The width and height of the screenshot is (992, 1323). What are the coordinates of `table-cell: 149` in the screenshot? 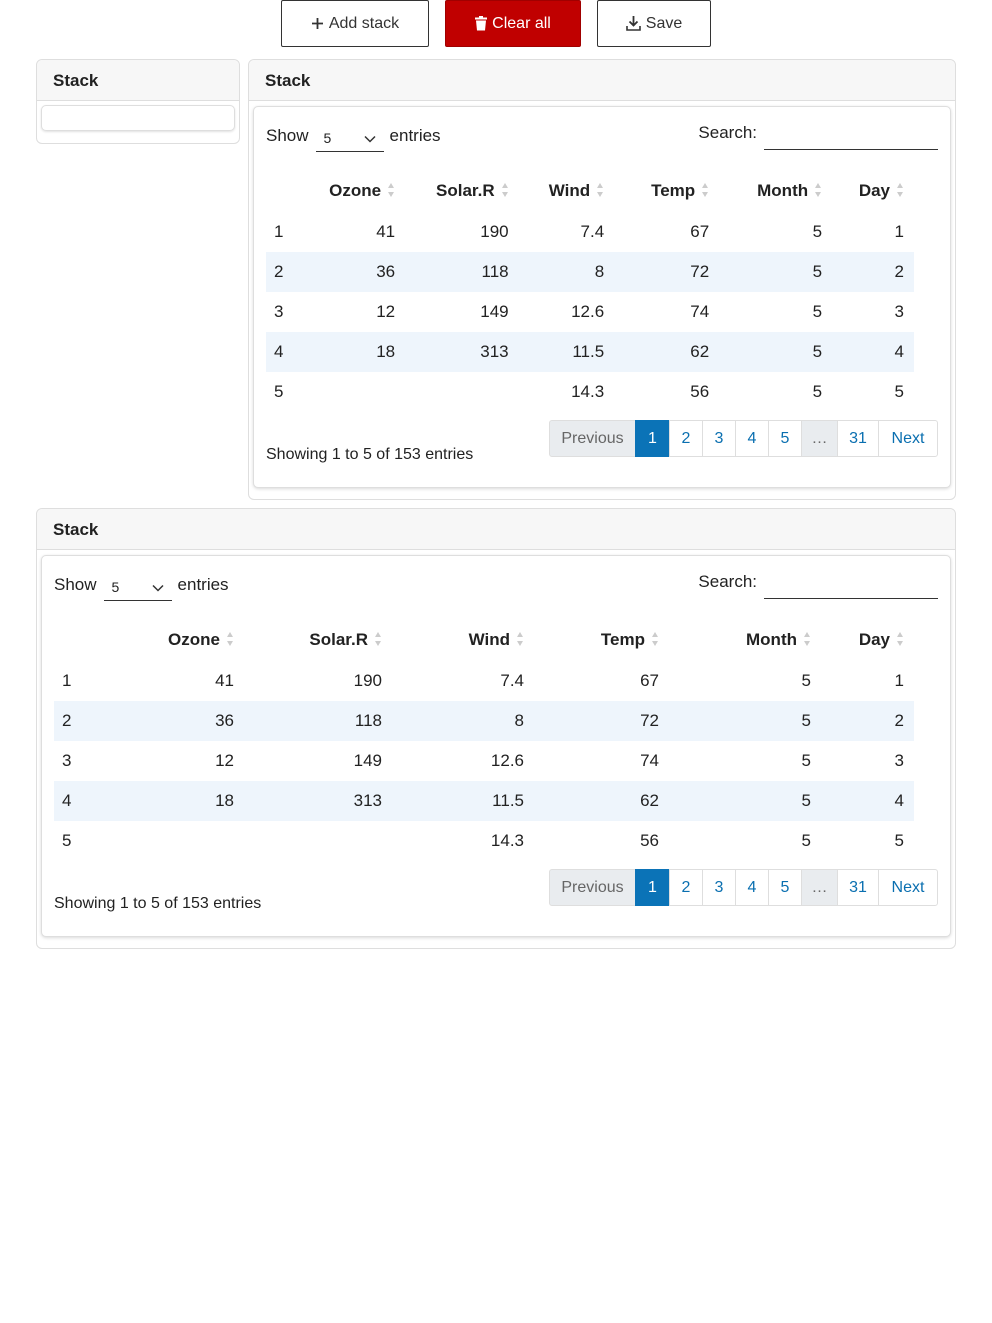 It's located at (367, 760).